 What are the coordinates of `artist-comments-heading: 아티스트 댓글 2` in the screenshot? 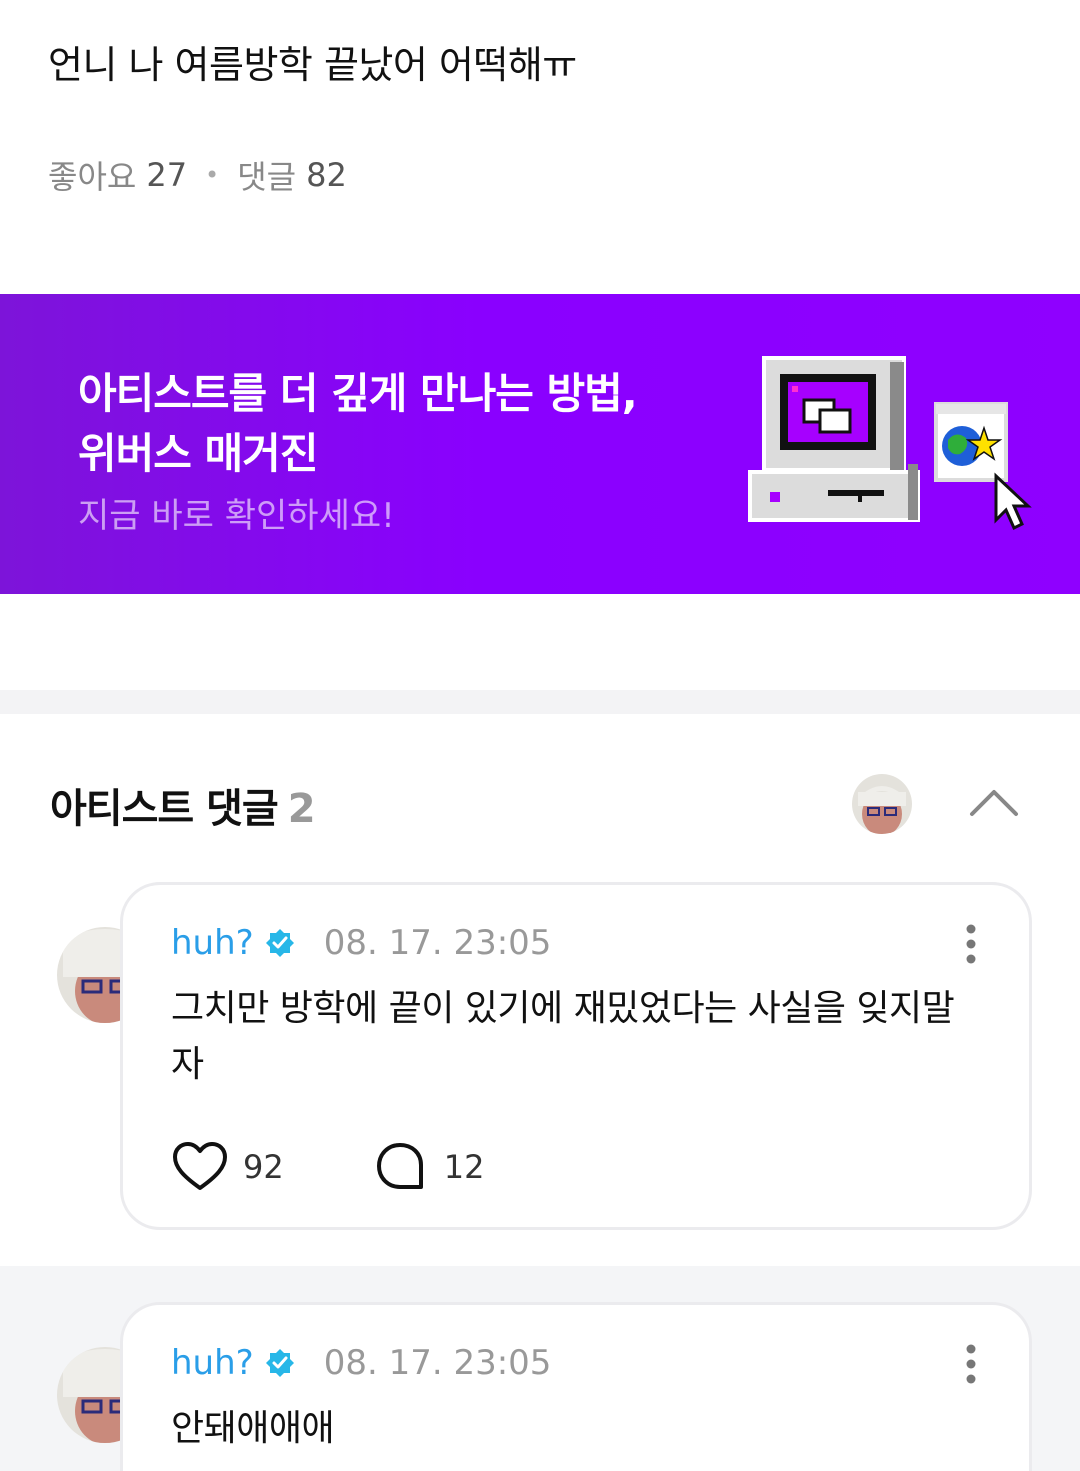 It's located at (183, 805).